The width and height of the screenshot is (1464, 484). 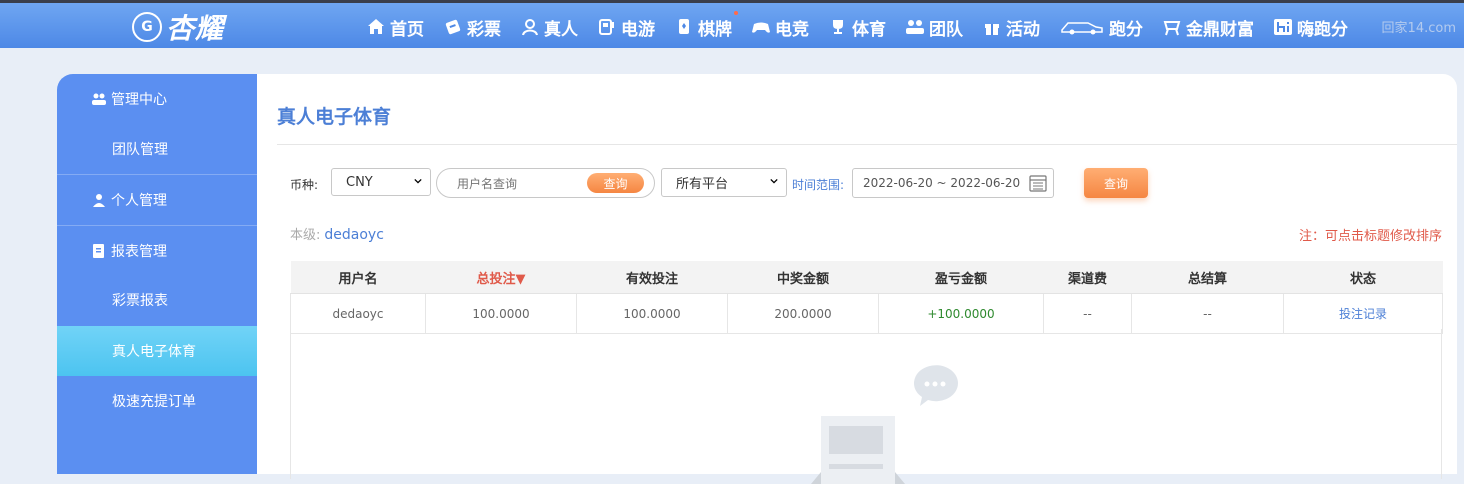 I want to click on calendar-icon, so click(x=1038, y=183).